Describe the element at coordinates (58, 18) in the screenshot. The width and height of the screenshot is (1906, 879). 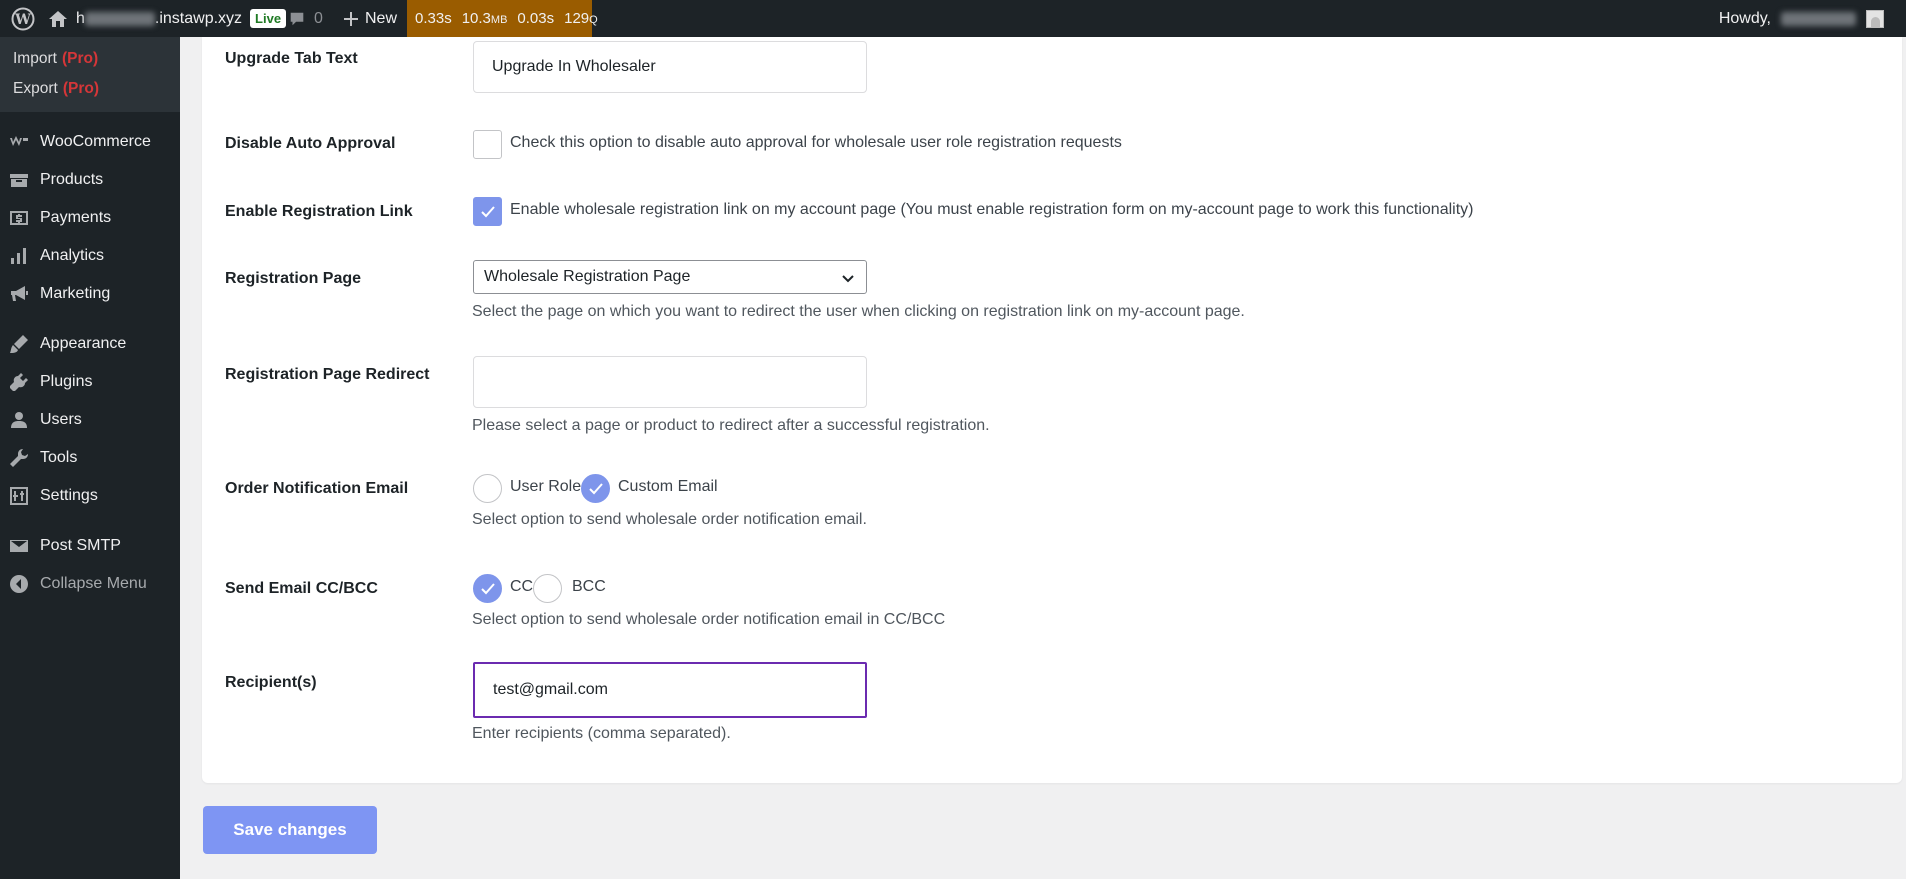
I see `home-icon` at that location.